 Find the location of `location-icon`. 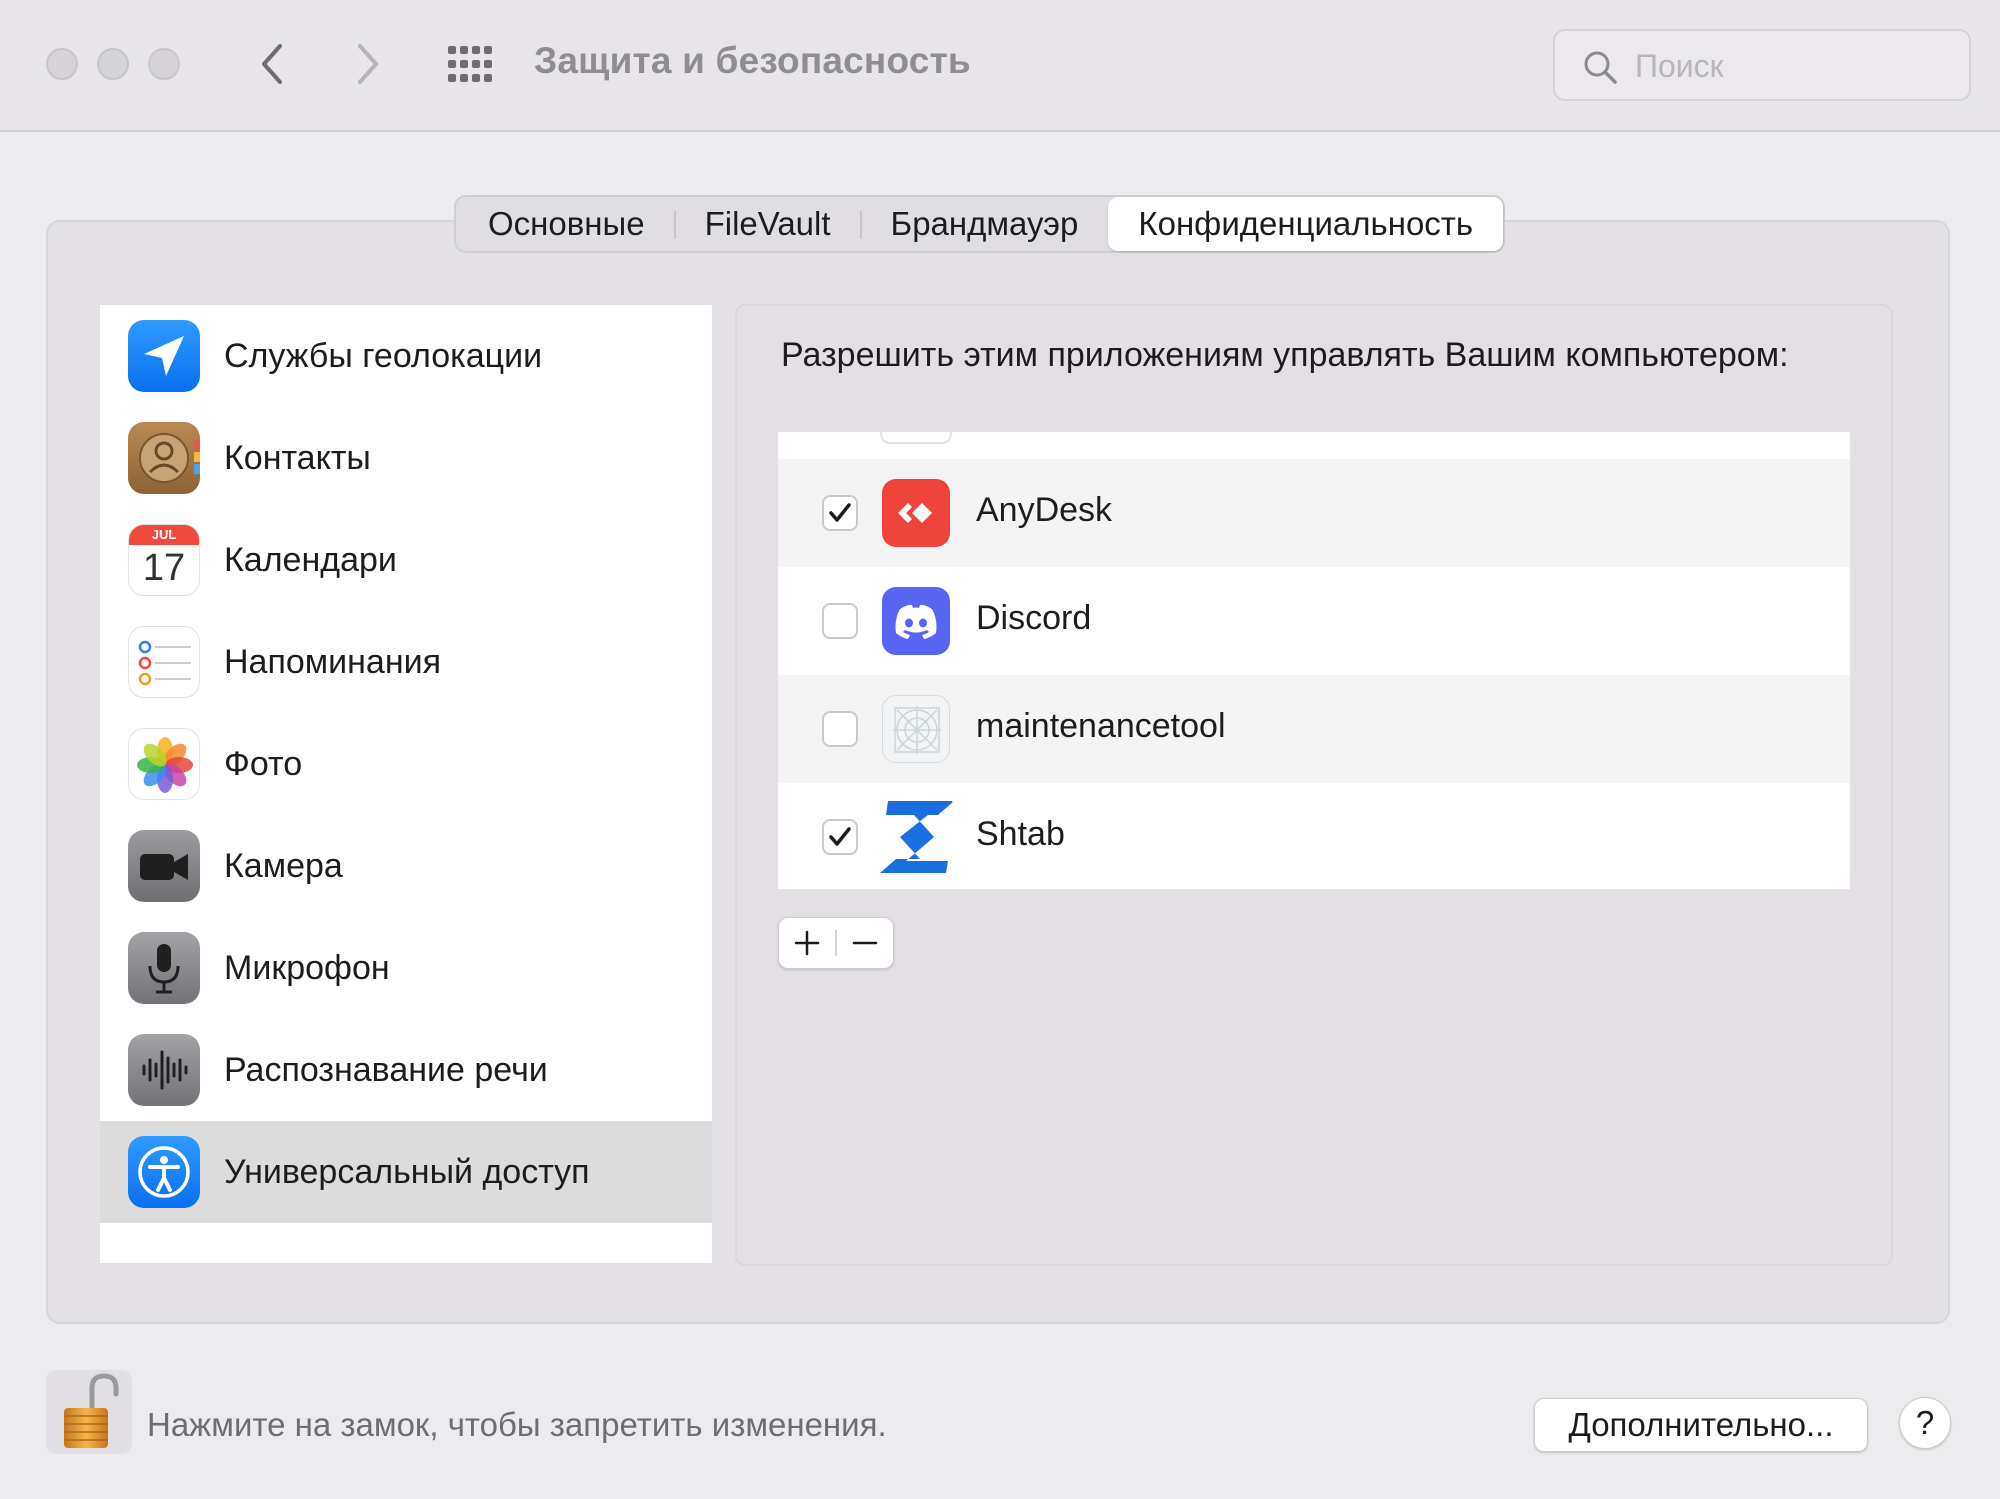

location-icon is located at coordinates (164, 356).